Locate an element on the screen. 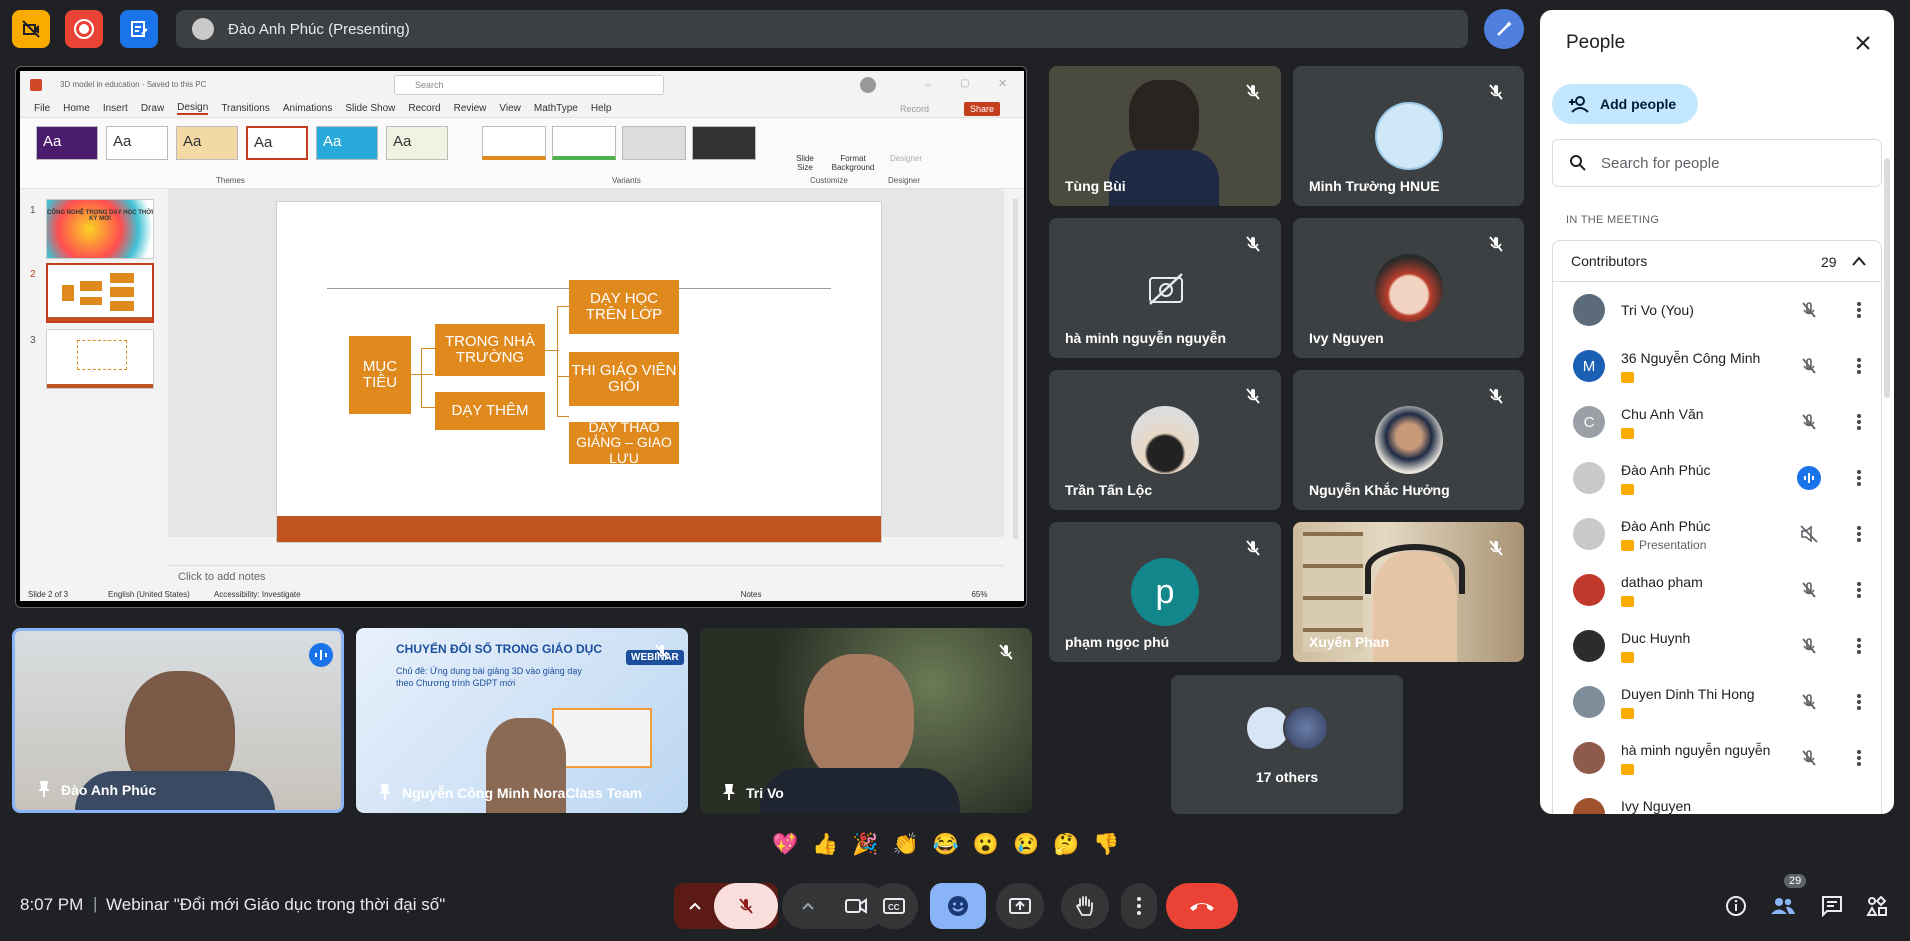 The width and height of the screenshot is (1910, 941). participant-tile: p phạm ngọc phú is located at coordinates (1165, 592).